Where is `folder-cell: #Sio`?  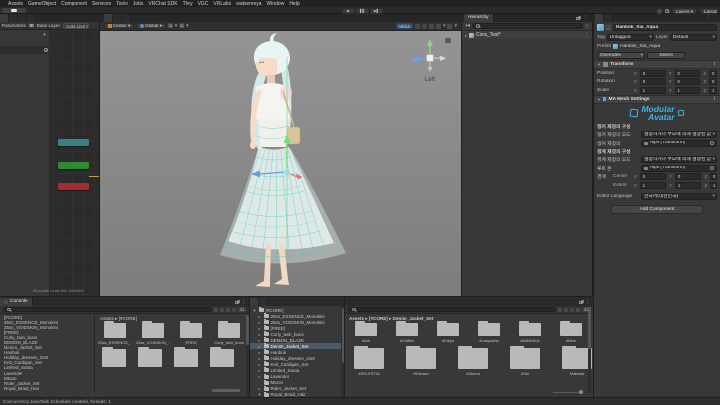 folder-cell: #Sio is located at coordinates (525, 361).